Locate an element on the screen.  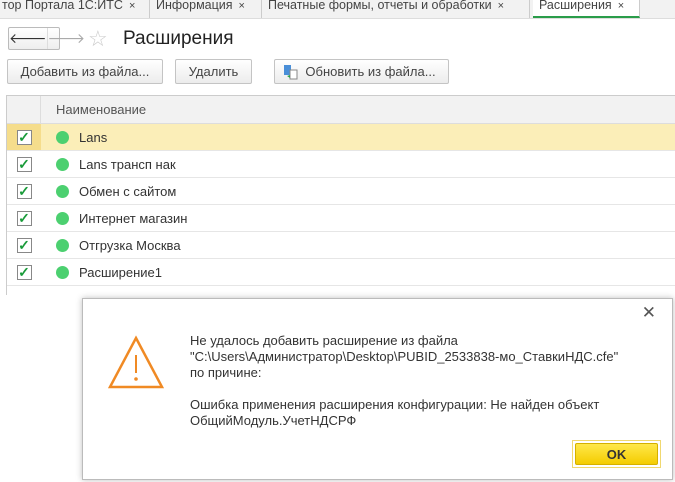
table-row: ✓ Обмен с сайтом is located at coordinates (341, 191).